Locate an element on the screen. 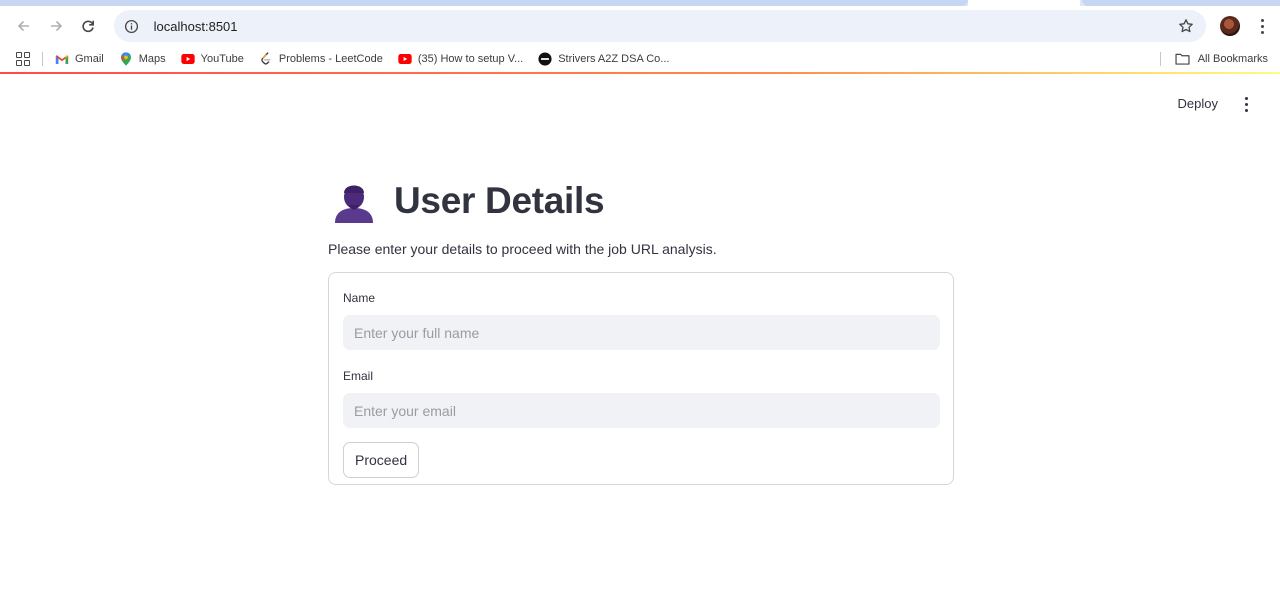 The height and width of the screenshot is (613, 1280). site-info-icon is located at coordinates (132, 26).